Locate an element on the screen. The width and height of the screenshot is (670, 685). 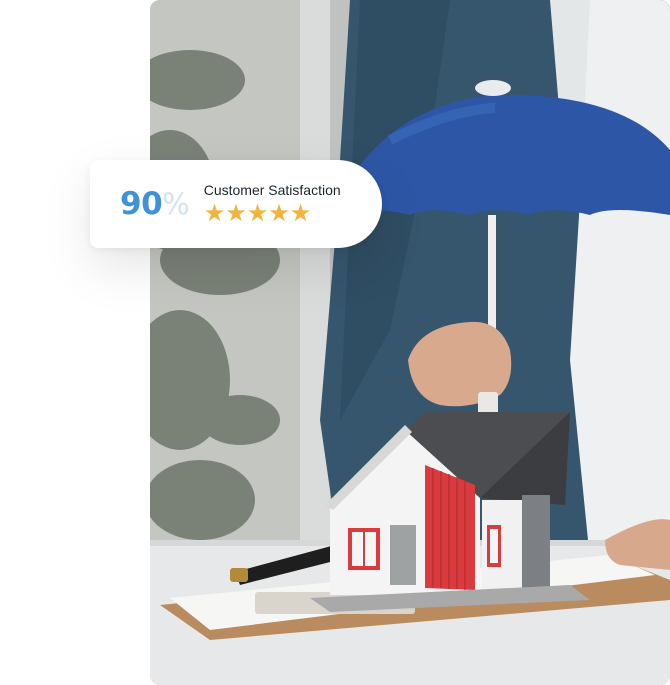
satisfaction-label: Customer Satisfaction is located at coordinates (272, 190).